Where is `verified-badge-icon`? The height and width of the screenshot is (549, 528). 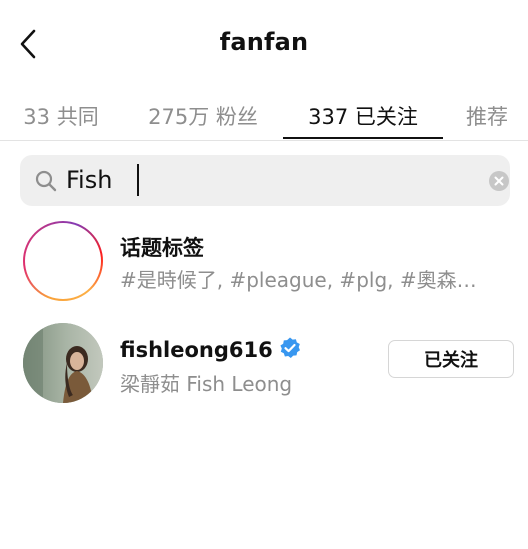 verified-badge-icon is located at coordinates (290, 347).